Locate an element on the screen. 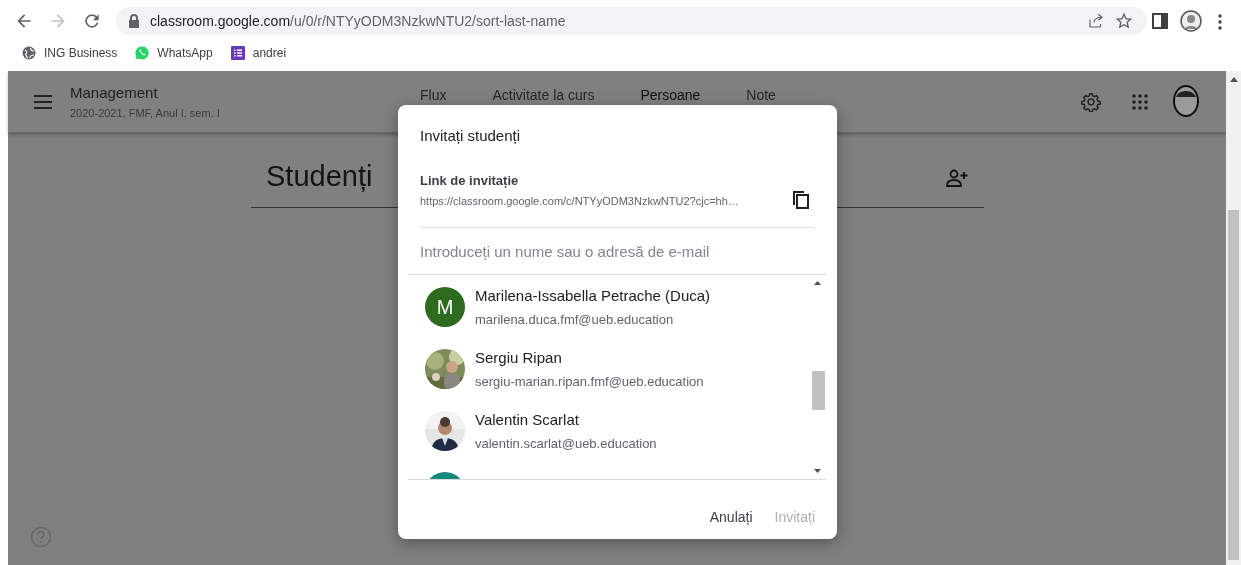 The image size is (1241, 565). share-icon is located at coordinates (1096, 21).